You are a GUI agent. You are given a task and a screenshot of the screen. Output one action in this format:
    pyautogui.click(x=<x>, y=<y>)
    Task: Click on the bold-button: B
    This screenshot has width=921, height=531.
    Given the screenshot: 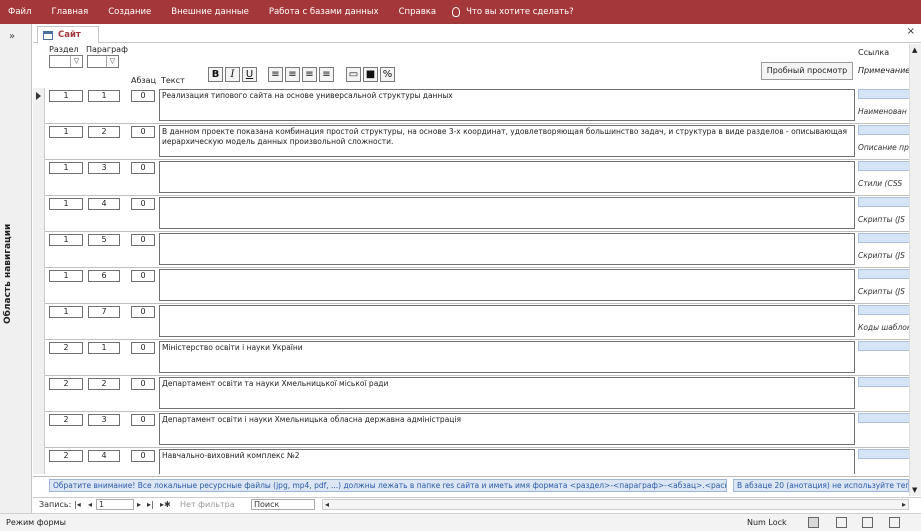 What is the action you would take?
    pyautogui.click(x=215, y=74)
    